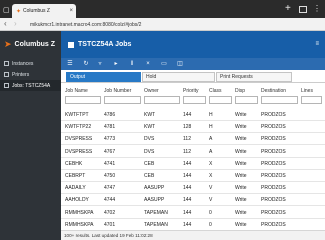 Image resolution: width=325 pixels, height=240 pixels. Describe the element at coordinates (77, 200) in the screenshot. I see `table-cell: AAHOLDY` at that location.